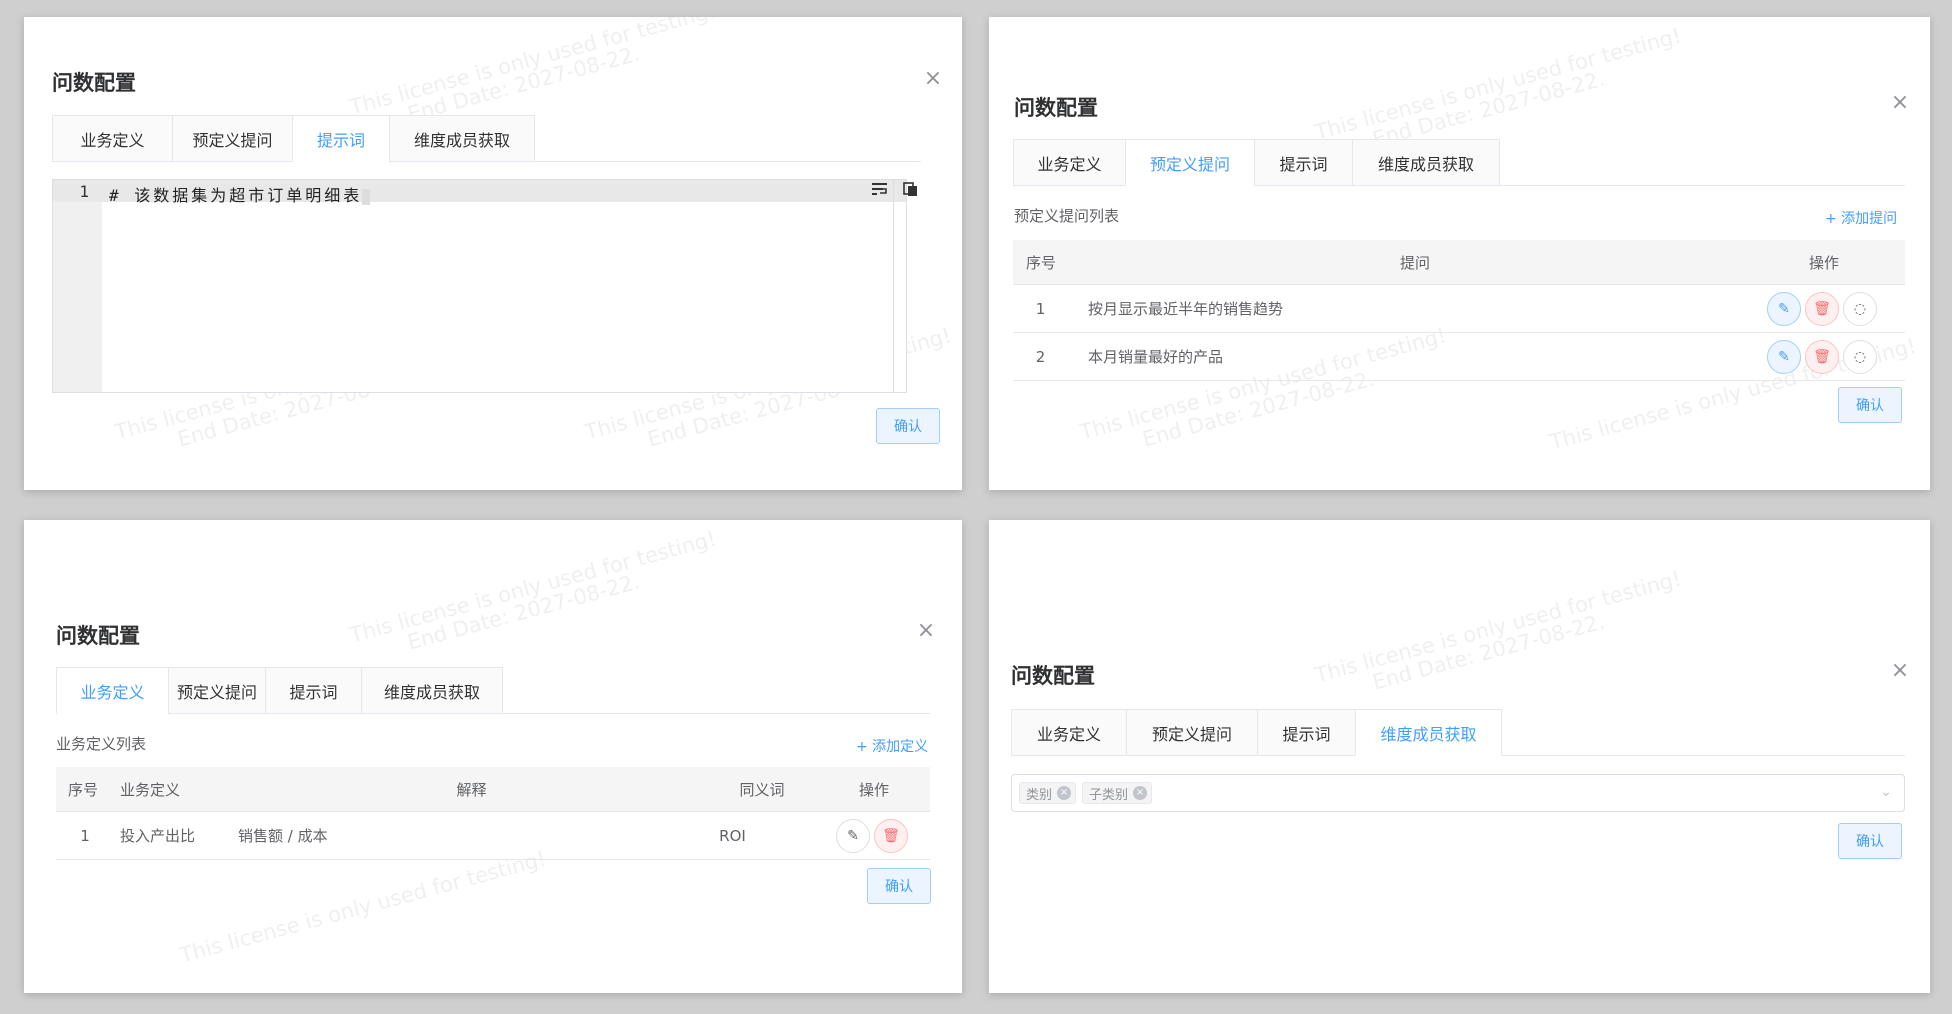 This screenshot has height=1014, width=1952. What do you see at coordinates (1039, 795) in the screenshot?
I see `tag-label: 类别` at bounding box center [1039, 795].